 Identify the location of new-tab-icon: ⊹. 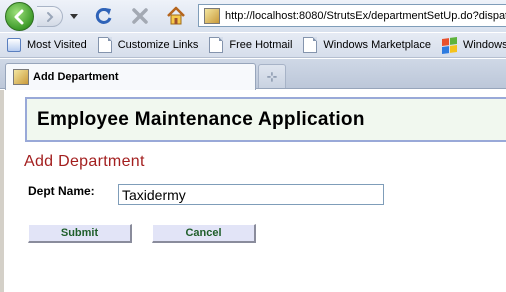
(272, 76).